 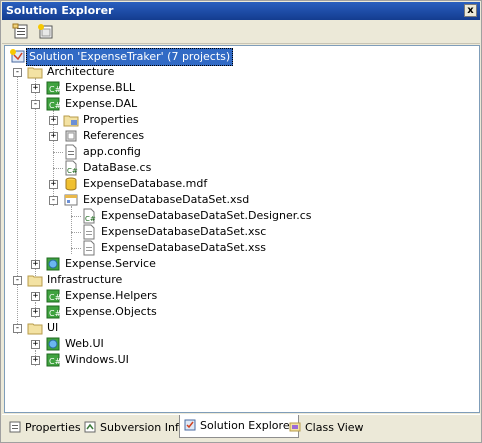 I want to click on tree-node-database-cs: C# DataBase.cs, so click(x=240, y=168).